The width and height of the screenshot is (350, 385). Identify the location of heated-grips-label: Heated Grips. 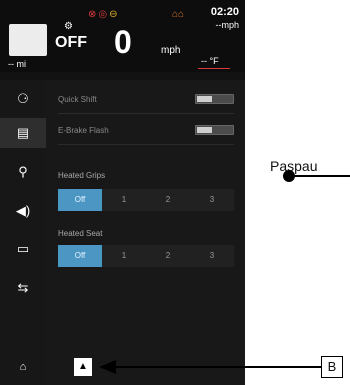
(82, 175).